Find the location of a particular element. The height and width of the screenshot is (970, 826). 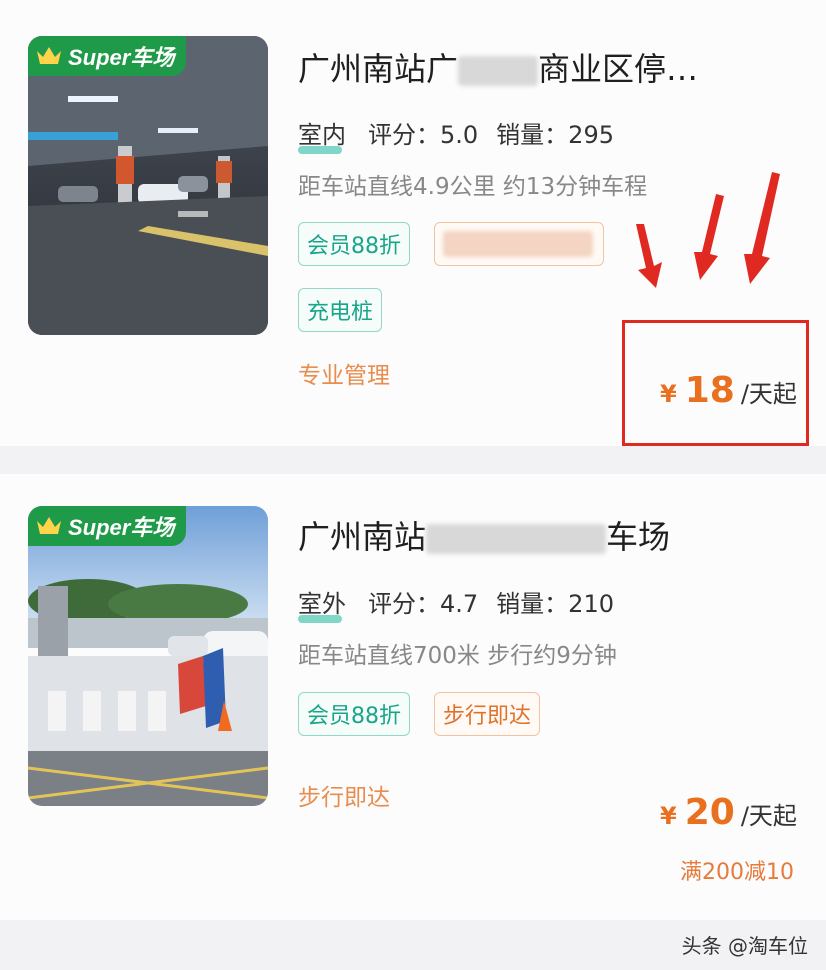

title-start: 广州南站广 is located at coordinates (378, 69).